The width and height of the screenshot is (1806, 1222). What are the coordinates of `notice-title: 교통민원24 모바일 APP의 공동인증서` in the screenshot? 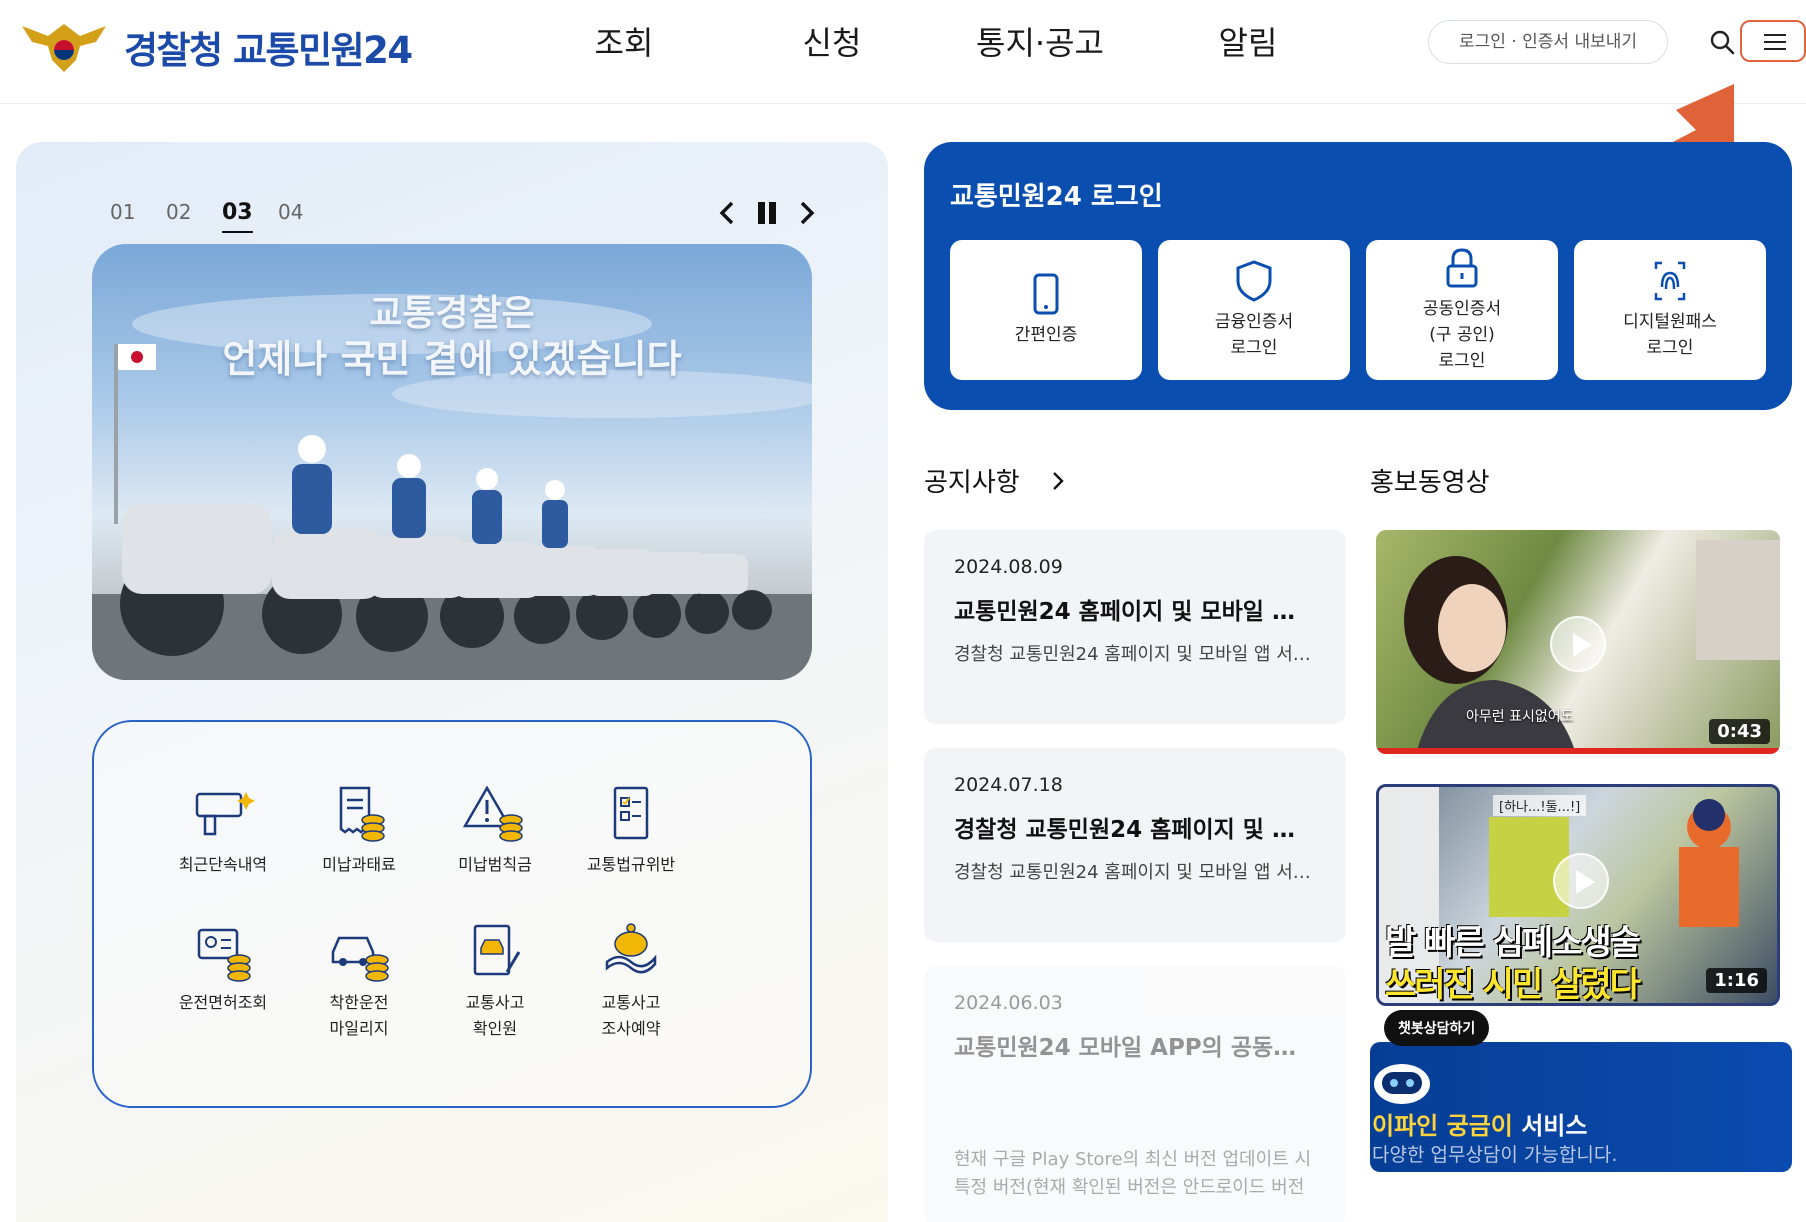 It's located at (1135, 1048).